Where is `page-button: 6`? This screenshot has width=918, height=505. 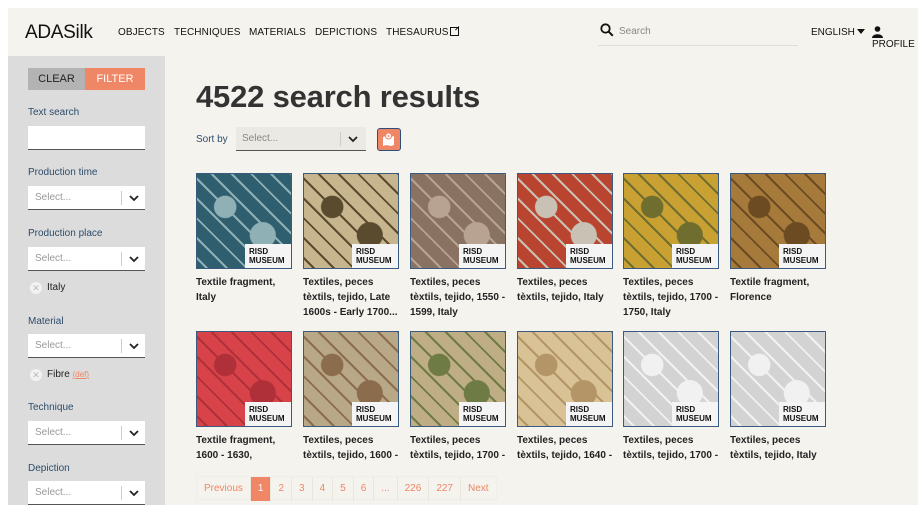
page-button: 6 is located at coordinates (364, 489).